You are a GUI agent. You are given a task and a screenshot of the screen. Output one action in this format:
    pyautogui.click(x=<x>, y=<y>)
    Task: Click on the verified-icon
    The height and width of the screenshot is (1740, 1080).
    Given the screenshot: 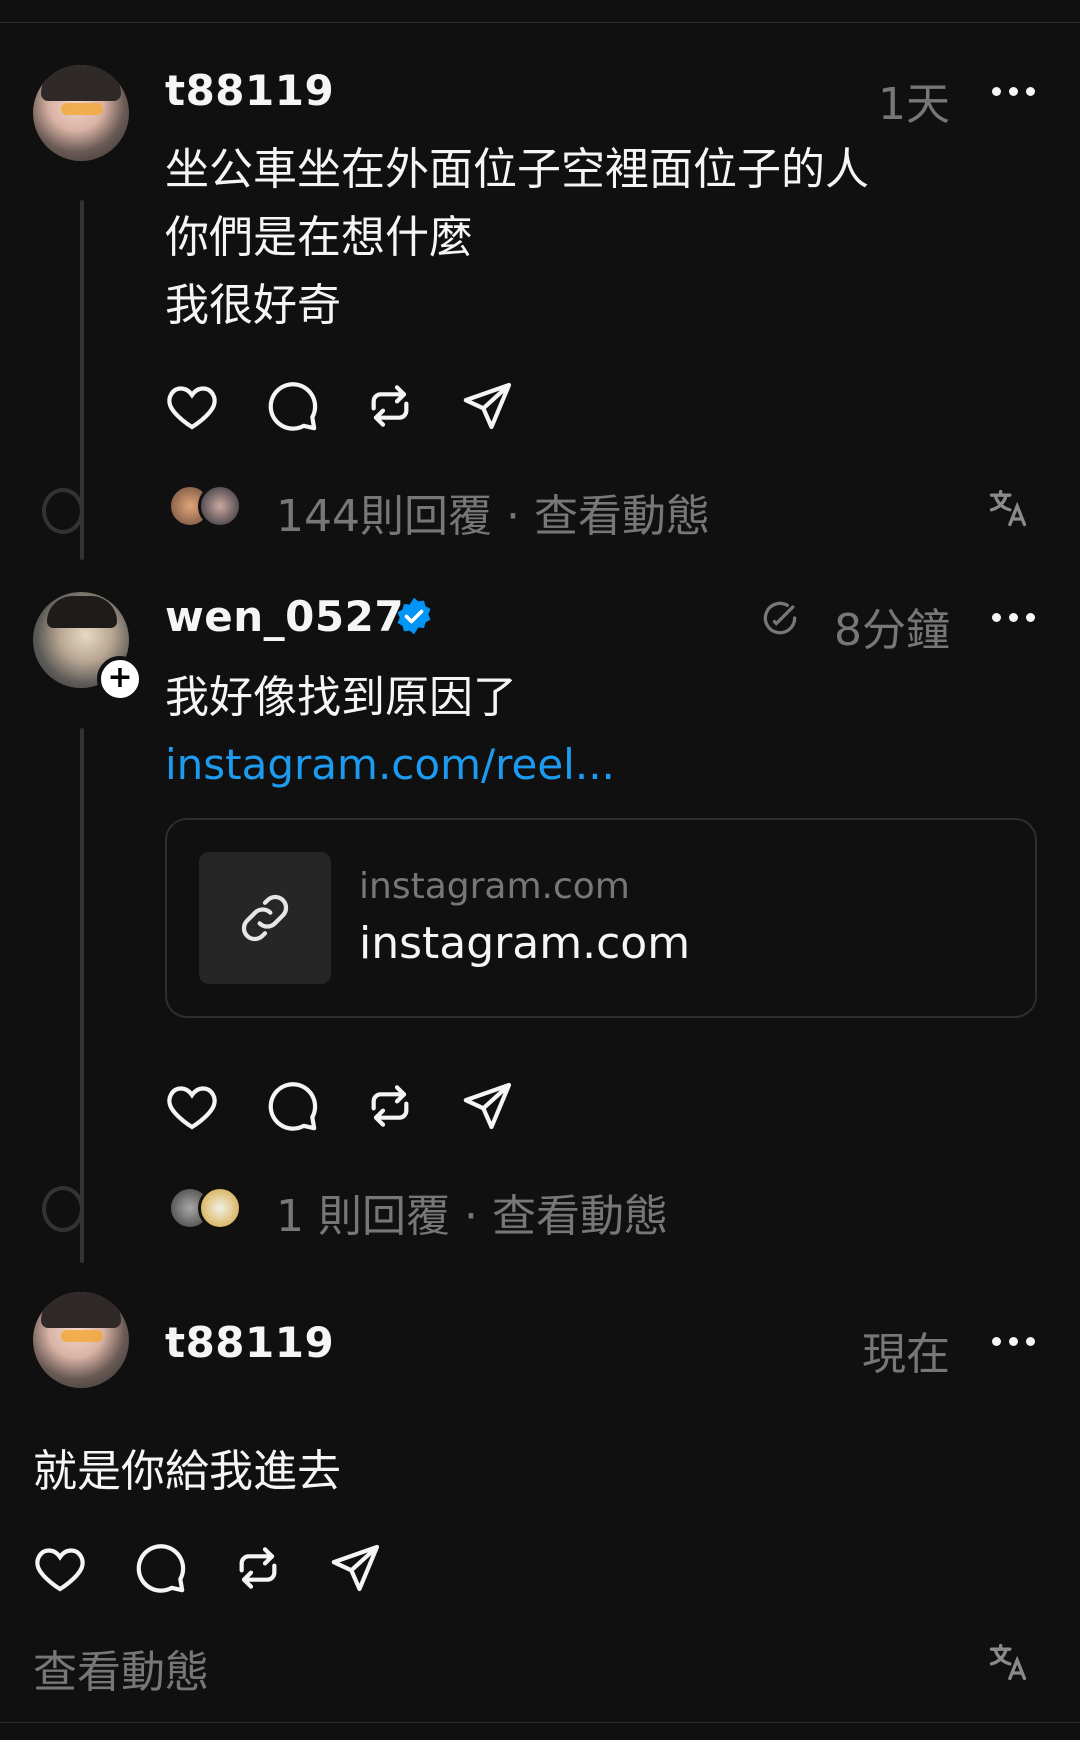 What is the action you would take?
    pyautogui.click(x=414, y=616)
    